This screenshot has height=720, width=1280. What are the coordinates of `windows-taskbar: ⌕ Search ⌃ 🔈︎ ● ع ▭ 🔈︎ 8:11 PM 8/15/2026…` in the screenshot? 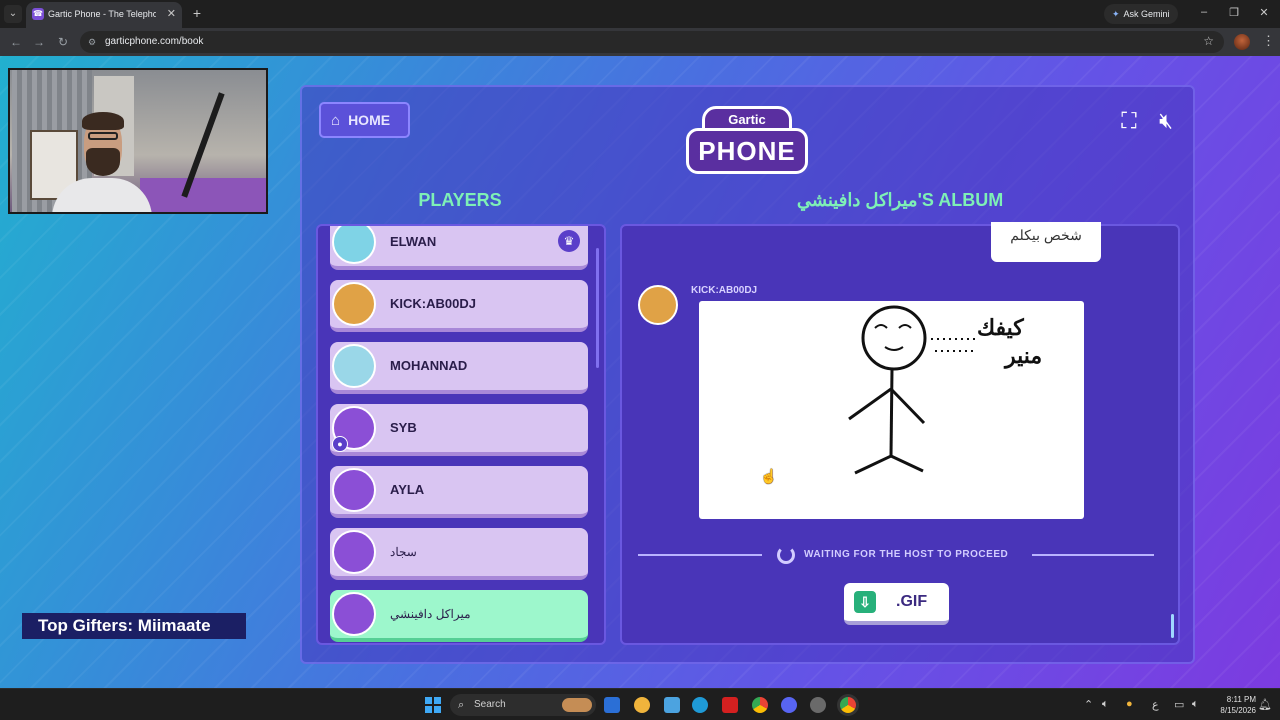 It's located at (640, 704).